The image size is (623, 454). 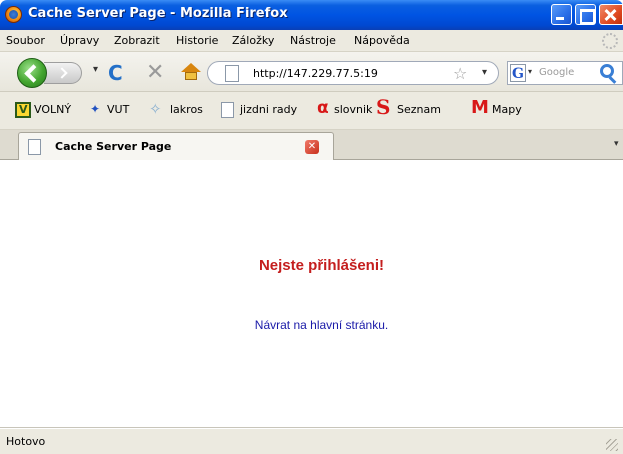 What do you see at coordinates (382, 40) in the screenshot?
I see `menu-napoveda: Nápověda` at bounding box center [382, 40].